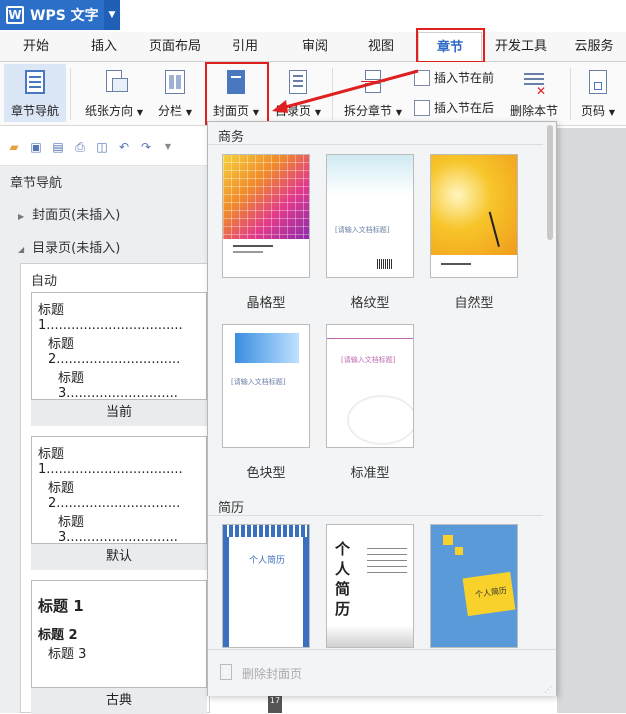 The width and height of the screenshot is (626, 714). Describe the element at coordinates (67, 654) in the screenshot. I see `toc-line: 标题 3` at that location.